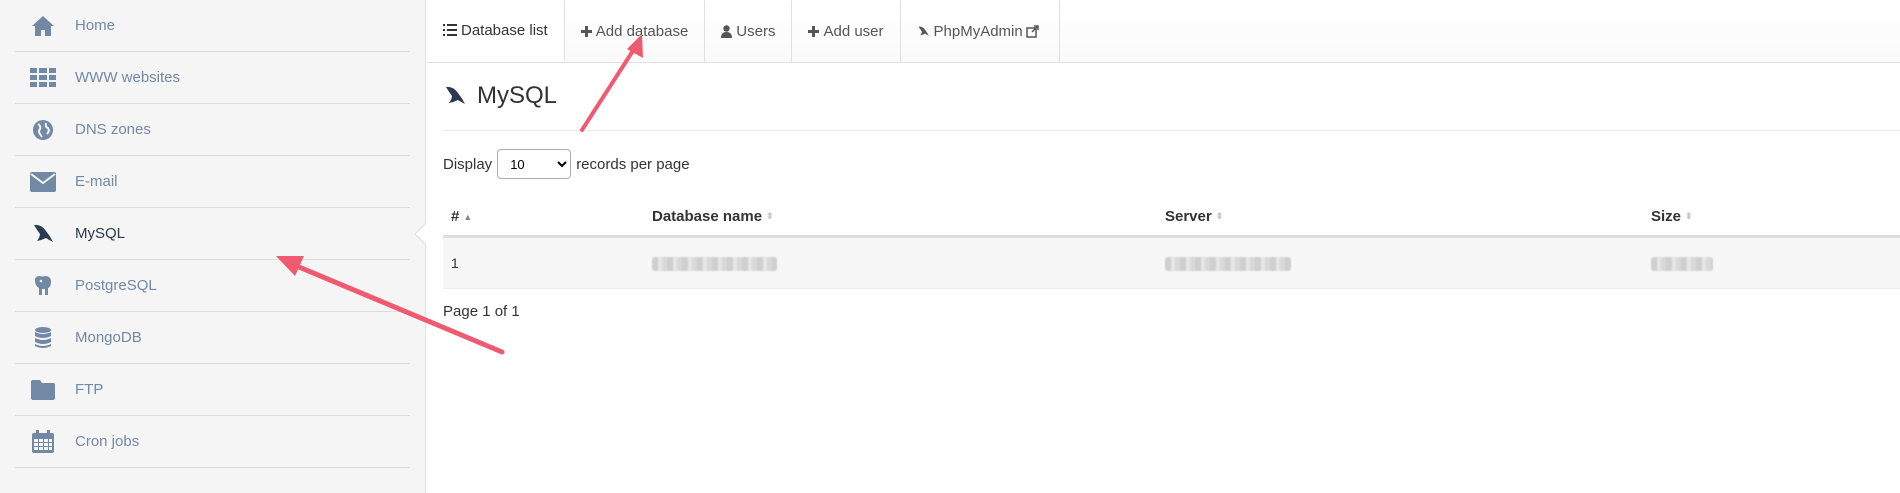 This screenshot has height=493, width=1900. What do you see at coordinates (212, 442) in the screenshot?
I see `sidebar-item-cron-jobs: Cron jobs` at bounding box center [212, 442].